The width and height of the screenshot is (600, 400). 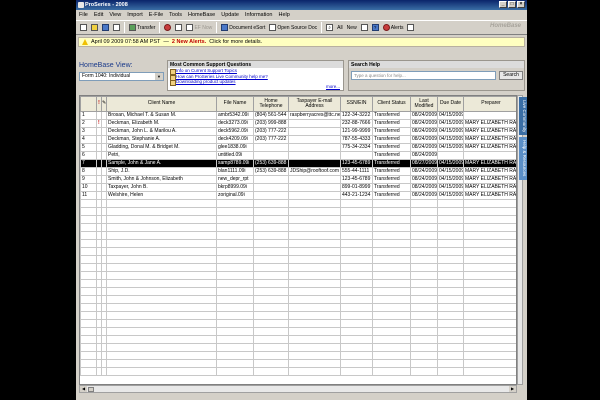 What do you see at coordinates (235, 115) in the screenshot?
I see `cell-file: ambr5342.09i` at bounding box center [235, 115].